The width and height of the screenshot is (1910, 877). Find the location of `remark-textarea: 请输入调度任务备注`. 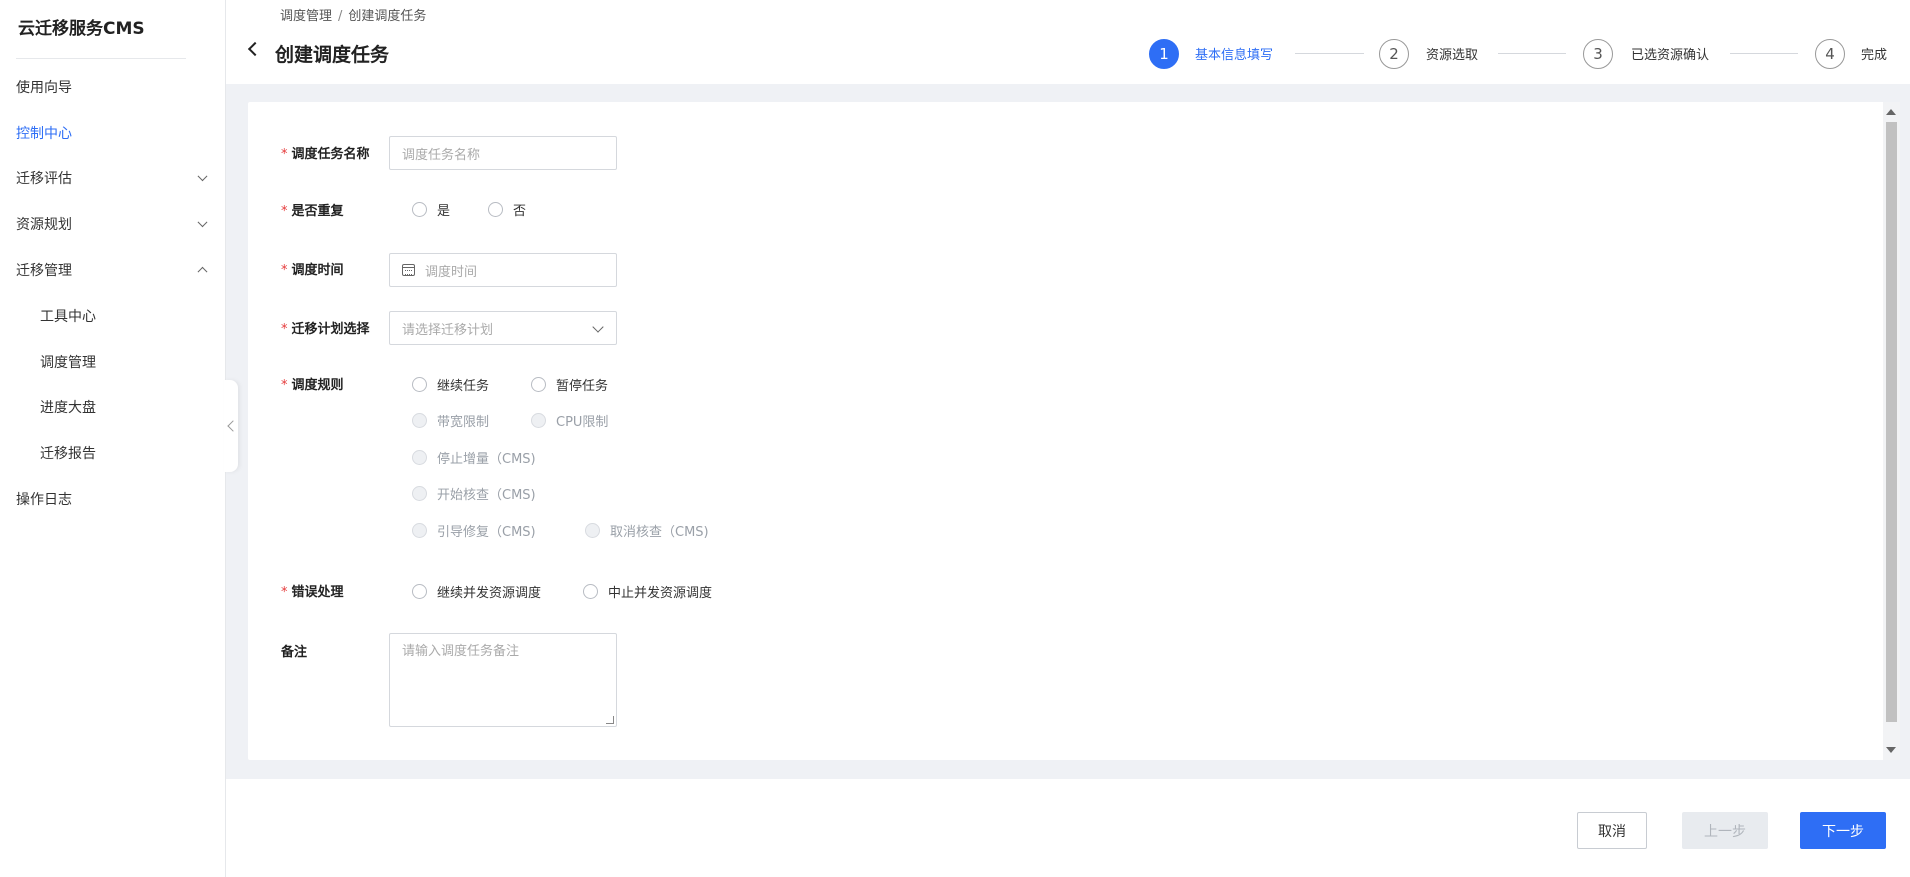

remark-textarea: 请输入调度任务备注 is located at coordinates (503, 680).